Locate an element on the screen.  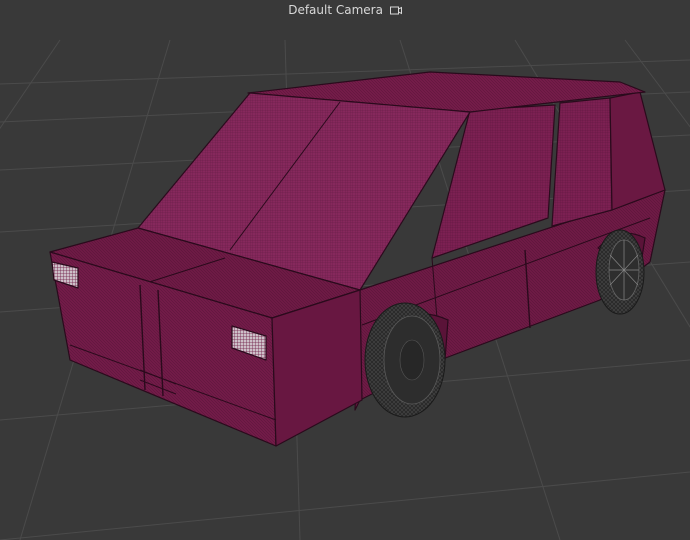
camera-icon is located at coordinates (395, 10).